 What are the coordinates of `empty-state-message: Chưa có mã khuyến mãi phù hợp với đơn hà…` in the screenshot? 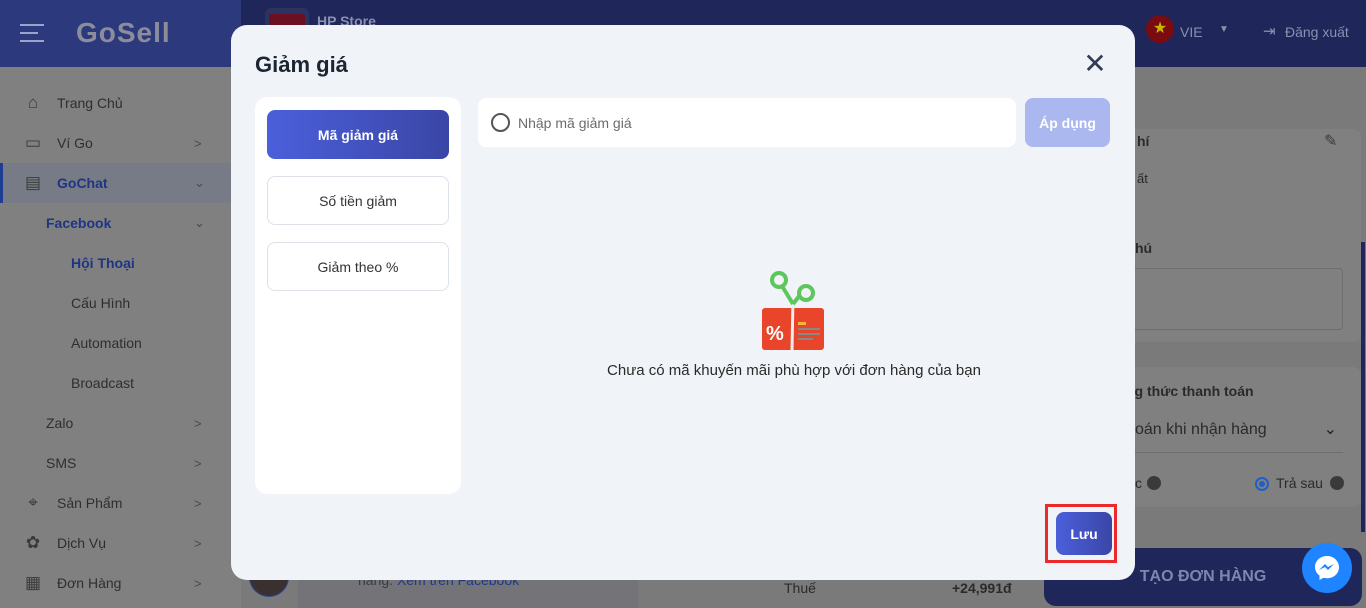 It's located at (794, 370).